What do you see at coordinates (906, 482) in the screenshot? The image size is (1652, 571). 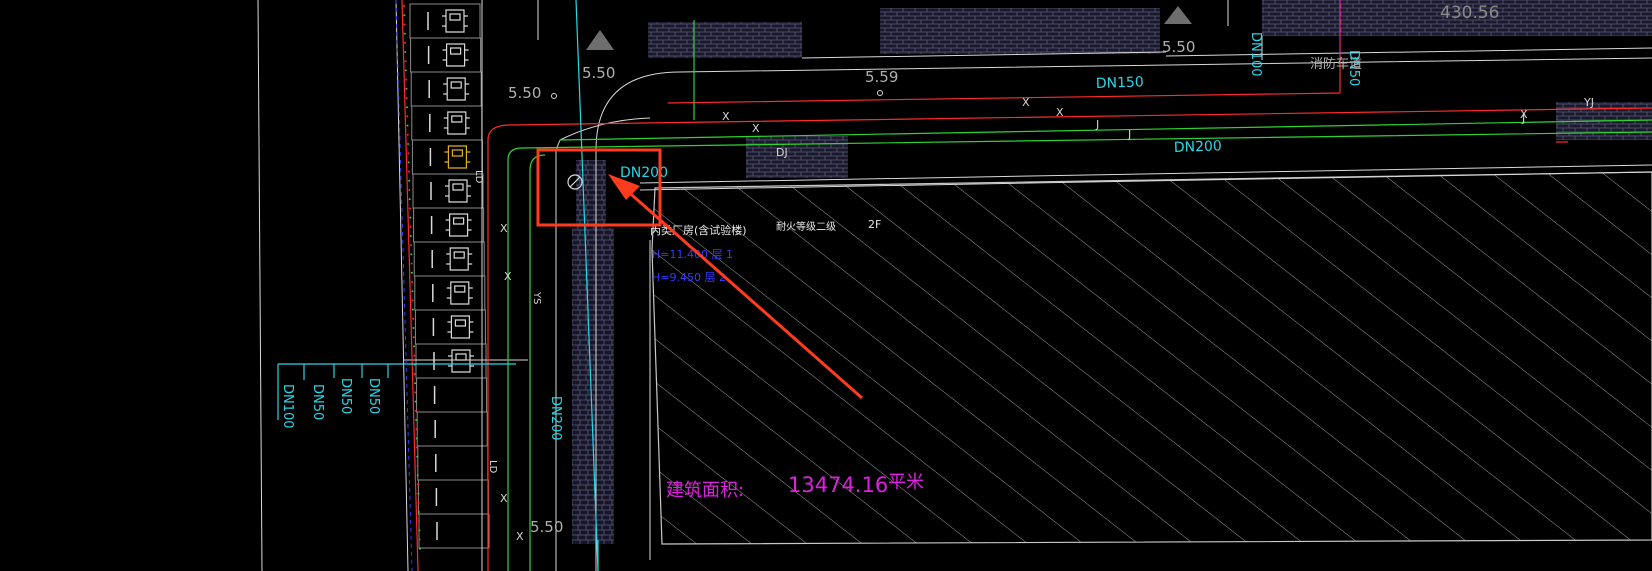 I see `area-unit: 平米` at bounding box center [906, 482].